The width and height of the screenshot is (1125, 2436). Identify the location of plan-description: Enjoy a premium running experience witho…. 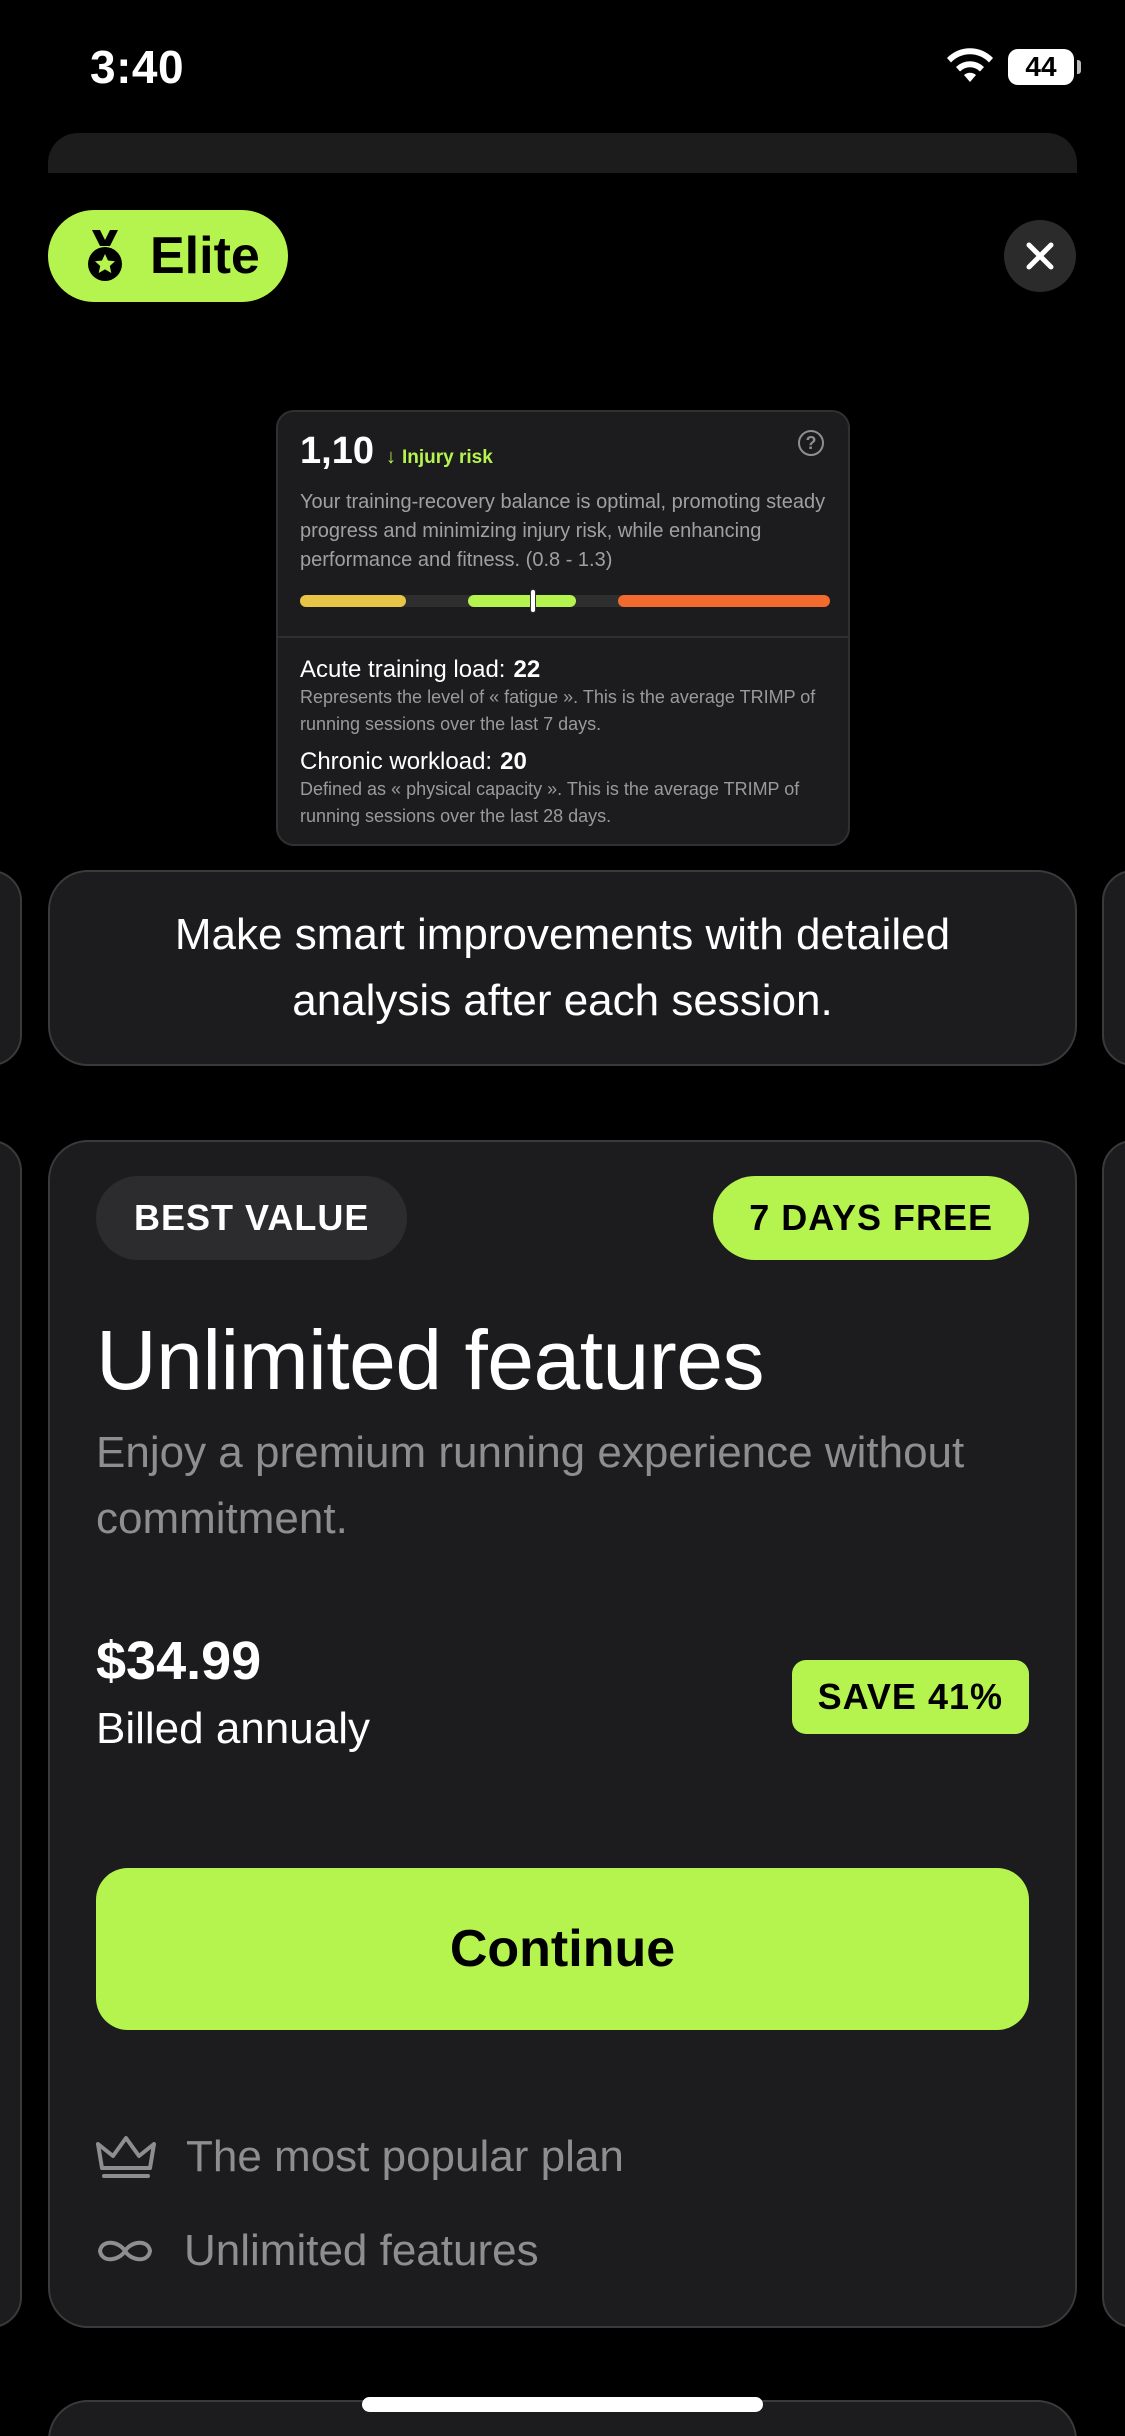
(530, 1485).